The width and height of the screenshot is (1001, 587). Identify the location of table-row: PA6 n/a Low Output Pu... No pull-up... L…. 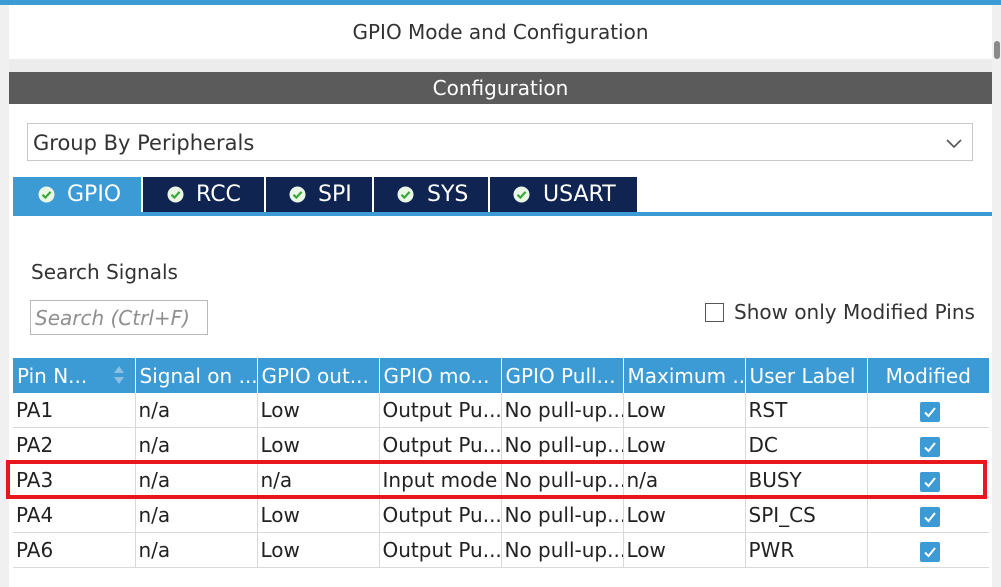
(501, 550).